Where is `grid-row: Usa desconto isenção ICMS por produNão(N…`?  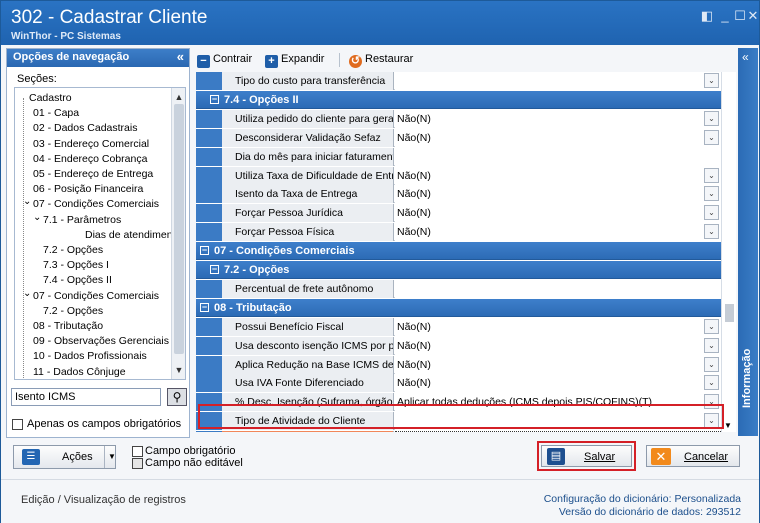
grid-row: Usa desconto isenção ICMS por produNão(N… is located at coordinates (458, 345).